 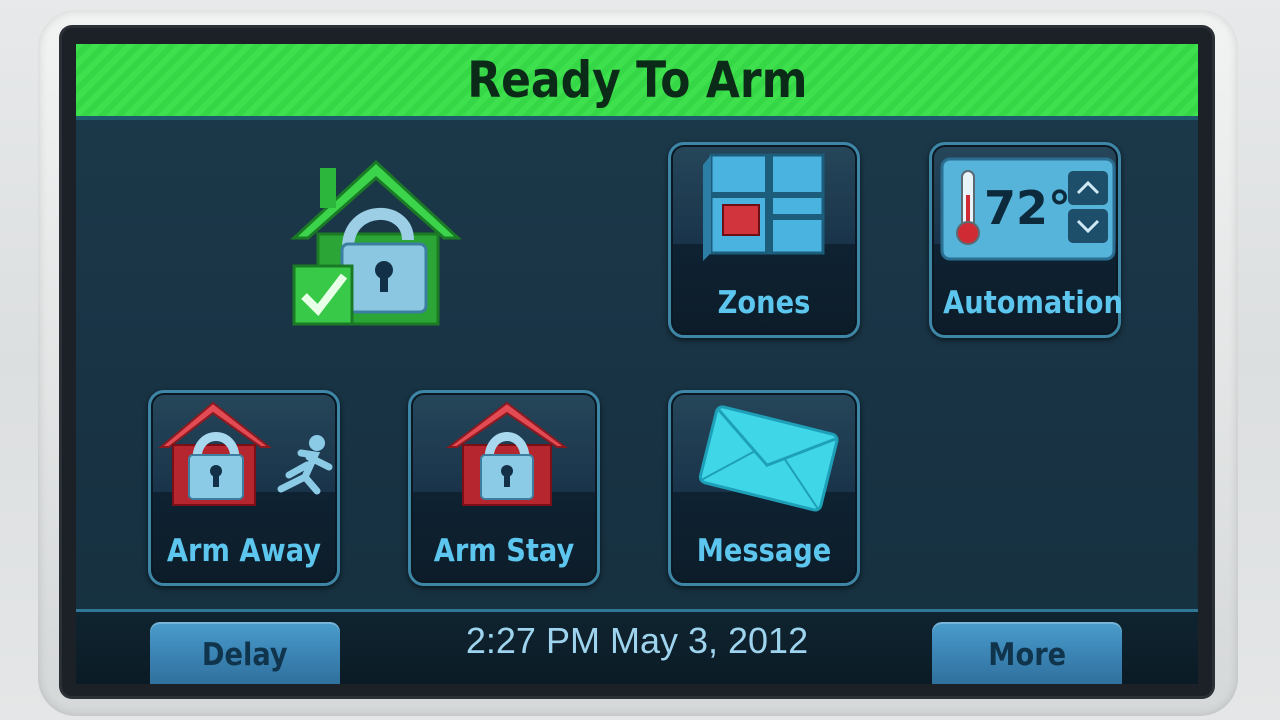 What do you see at coordinates (764, 488) in the screenshot?
I see `message-button: Message` at bounding box center [764, 488].